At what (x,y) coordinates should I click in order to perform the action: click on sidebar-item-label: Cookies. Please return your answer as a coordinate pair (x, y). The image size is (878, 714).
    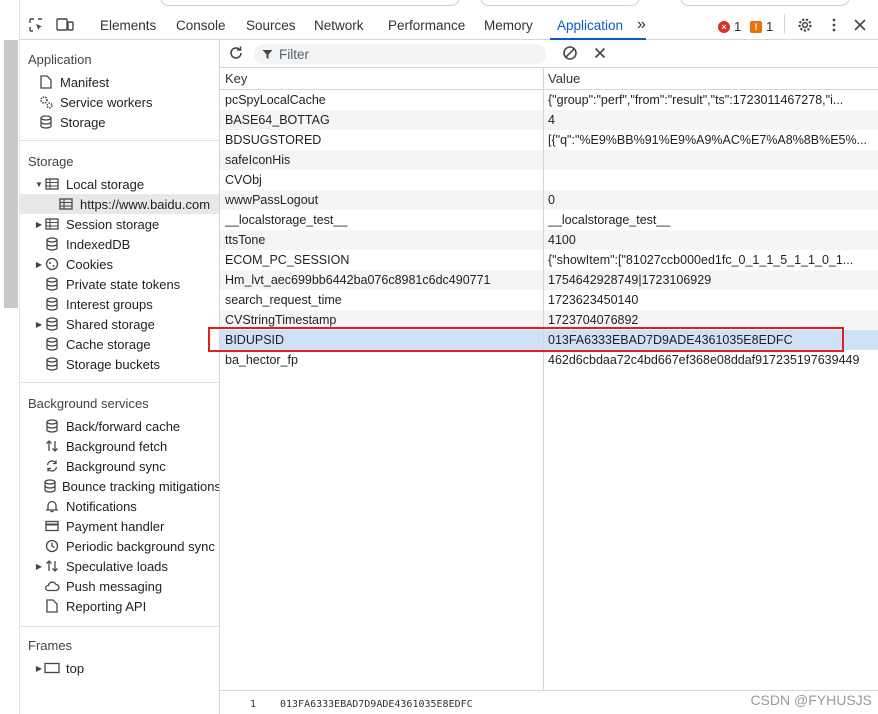
    Looking at the image, I should click on (89, 264).